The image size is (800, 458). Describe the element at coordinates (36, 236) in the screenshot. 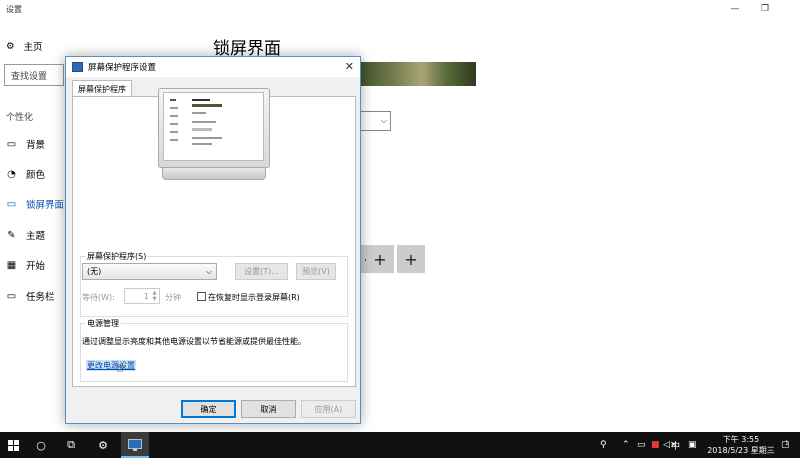

I see `sidebar-item-label: 主题` at that location.